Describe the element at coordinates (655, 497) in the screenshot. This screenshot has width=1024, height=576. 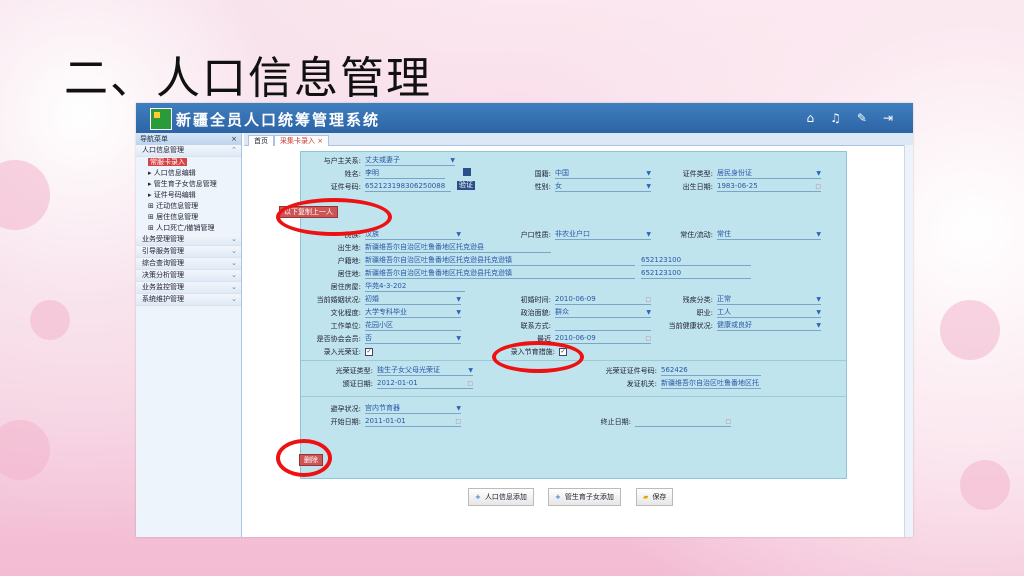
I see `save-button: ▰ 保存` at that location.